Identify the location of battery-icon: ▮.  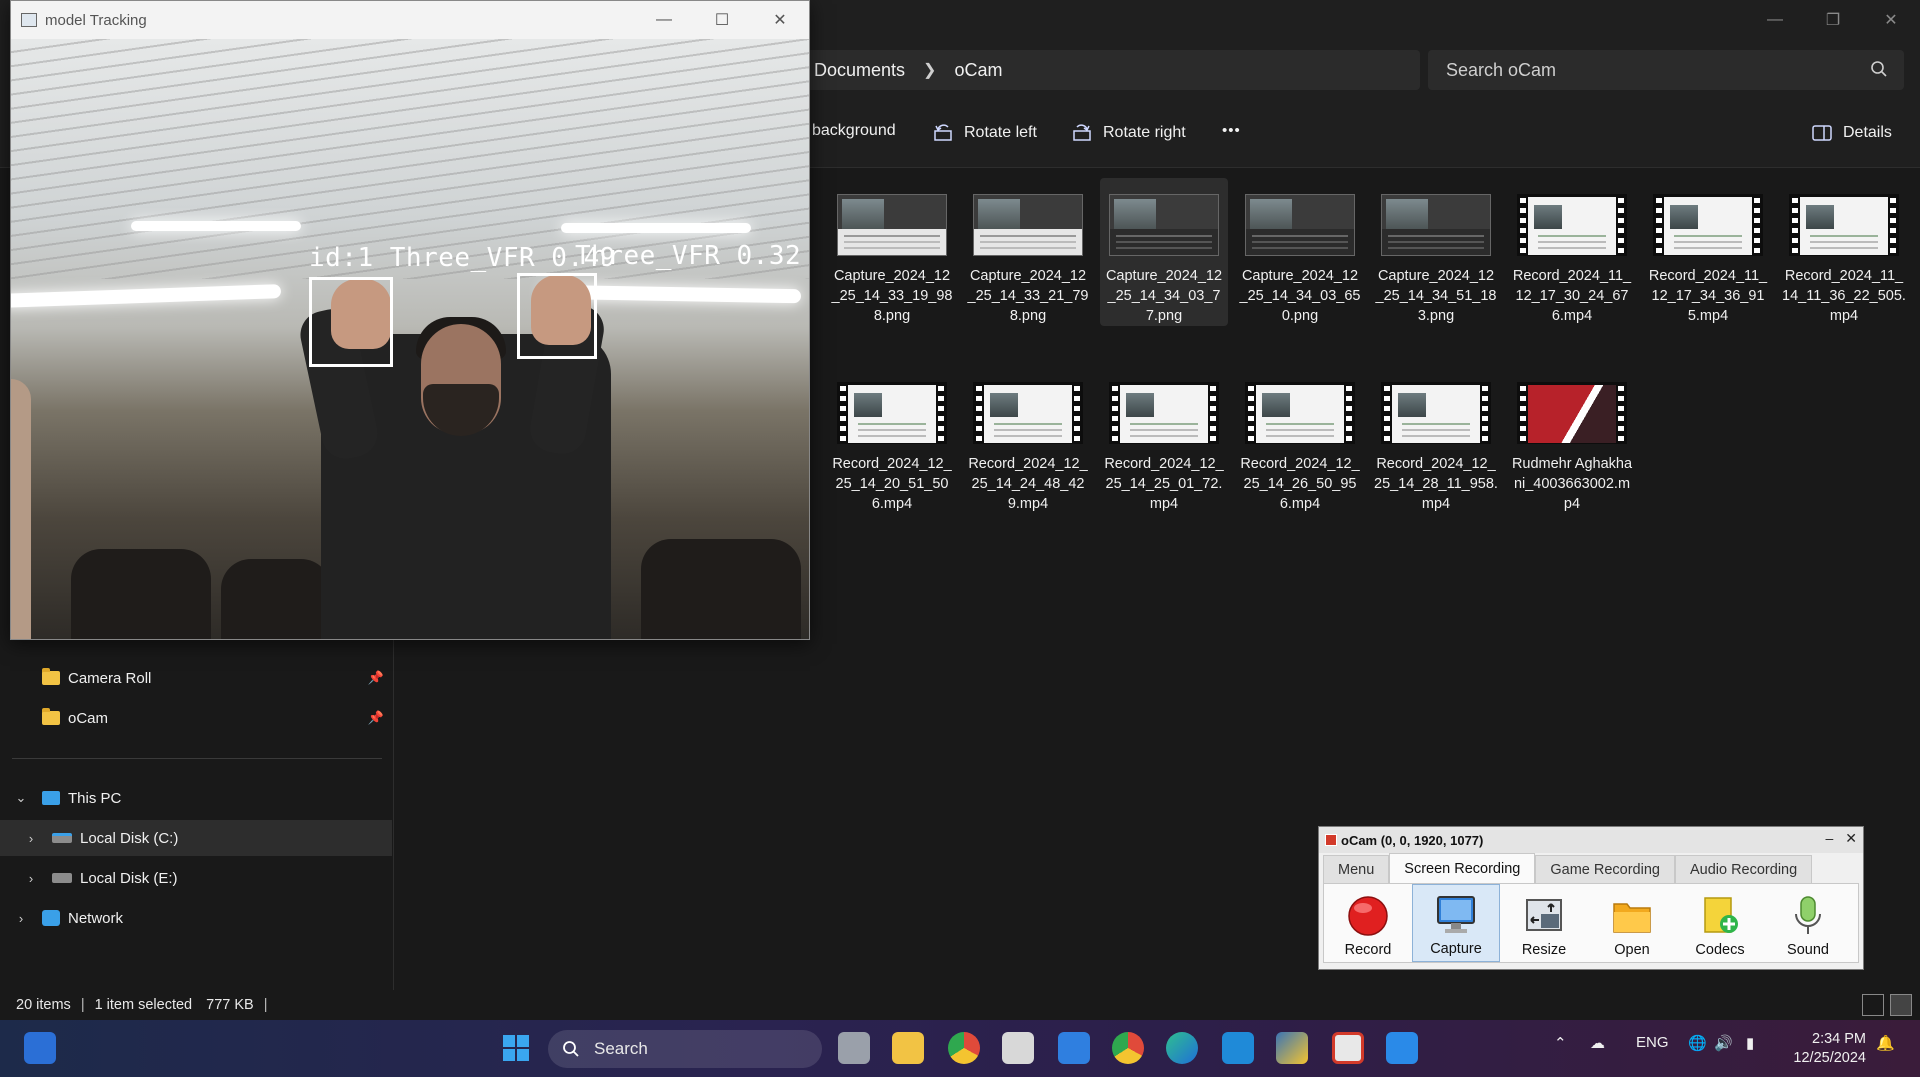
(1750, 1043).